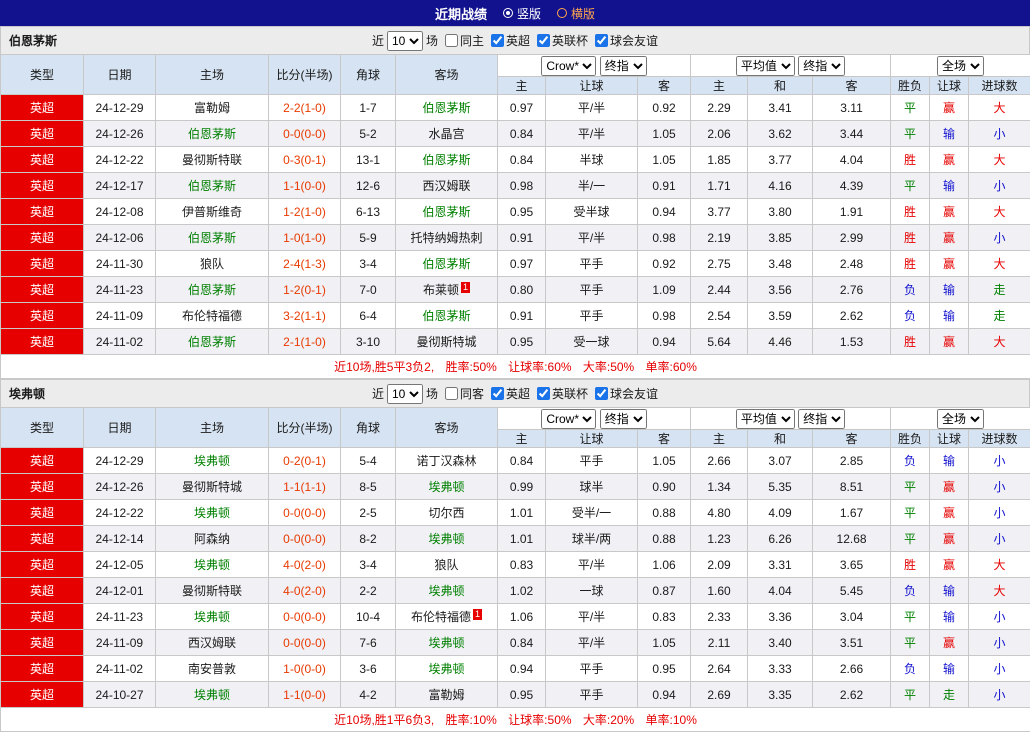 Image resolution: width=1030 pixels, height=732 pixels. Describe the element at coordinates (910, 160) in the screenshot. I see `result-outcome: 胜` at that location.